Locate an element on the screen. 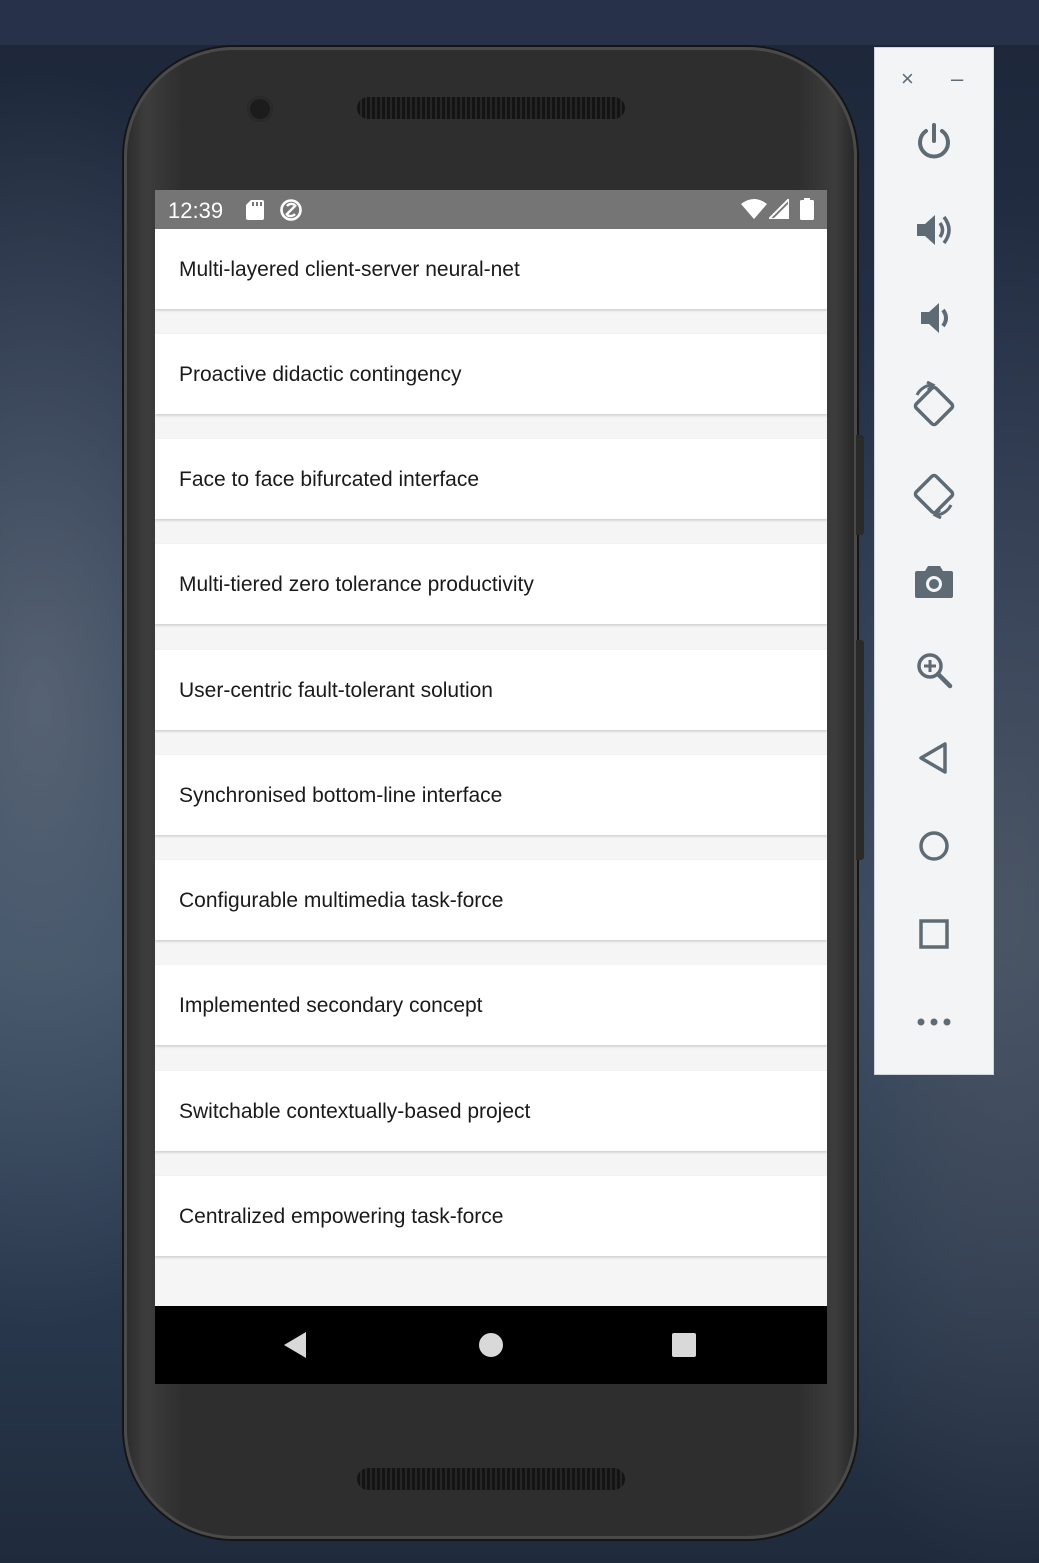 The width and height of the screenshot is (1039, 1563). close-icon: × is located at coordinates (907, 79).